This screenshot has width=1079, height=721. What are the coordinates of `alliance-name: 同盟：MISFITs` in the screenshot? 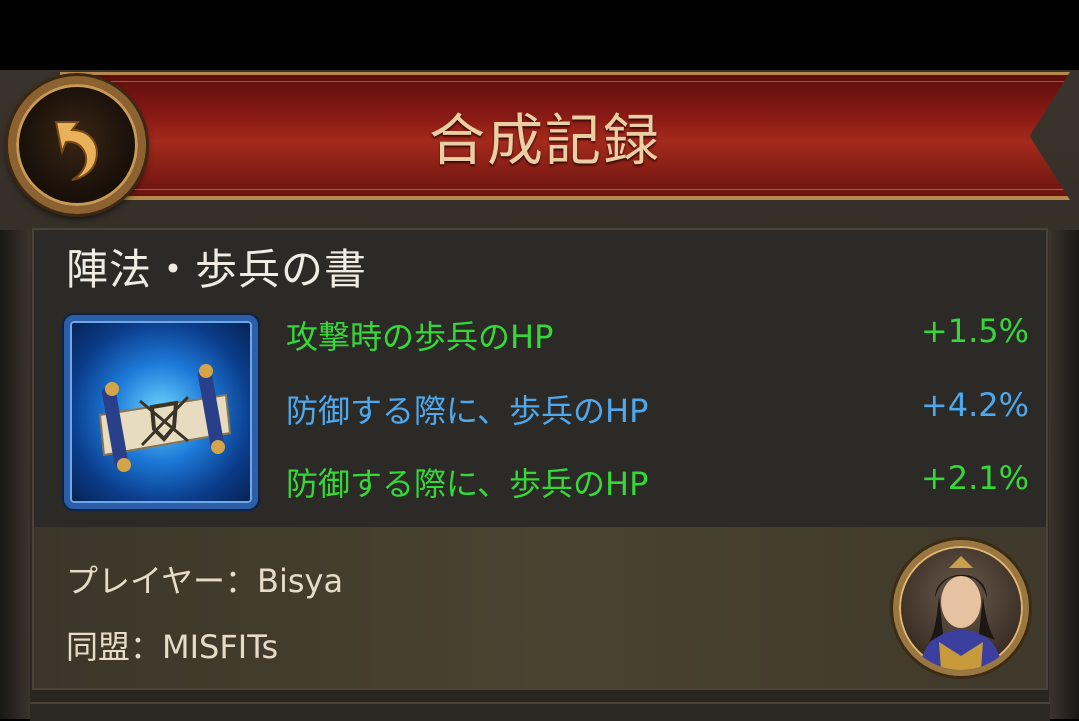 It's located at (172, 647).